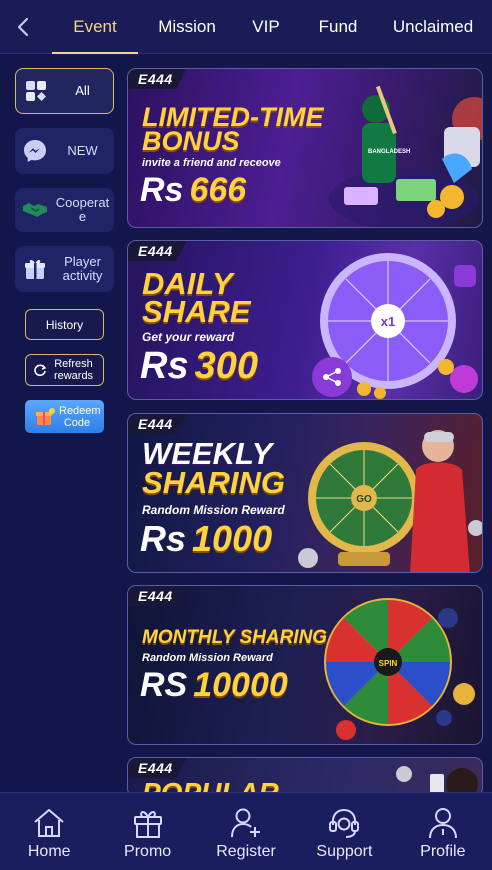  What do you see at coordinates (226, 366) in the screenshot?
I see `banner-amount-value: 300` at bounding box center [226, 366].